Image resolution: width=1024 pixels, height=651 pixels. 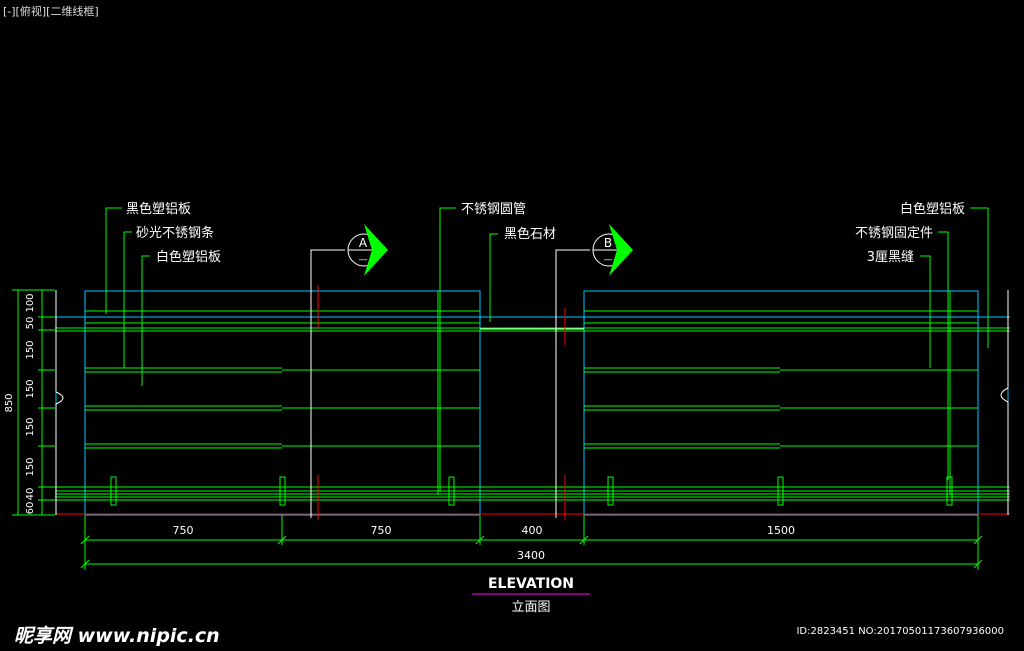 I want to click on callout-steel-strip: 砂光不锈钢条, so click(x=175, y=233).